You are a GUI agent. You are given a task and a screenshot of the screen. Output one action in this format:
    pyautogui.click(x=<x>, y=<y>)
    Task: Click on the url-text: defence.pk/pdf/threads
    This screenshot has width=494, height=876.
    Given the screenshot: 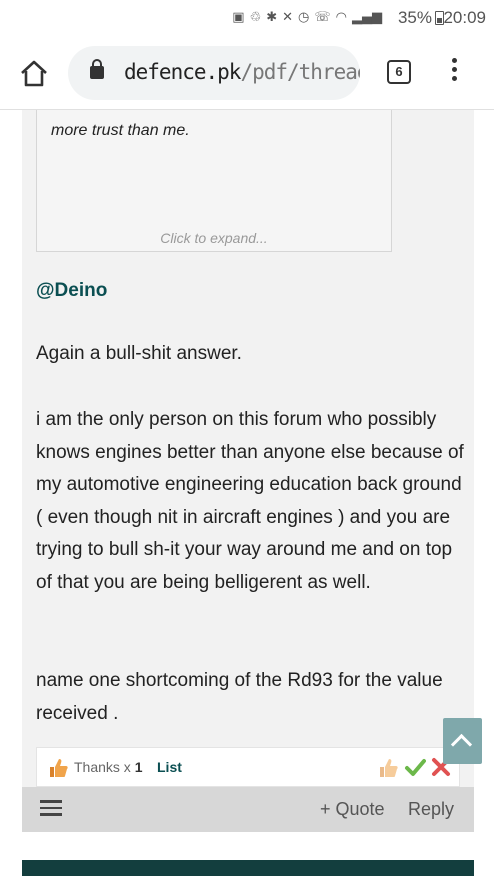 What is the action you would take?
    pyautogui.click(x=242, y=72)
    